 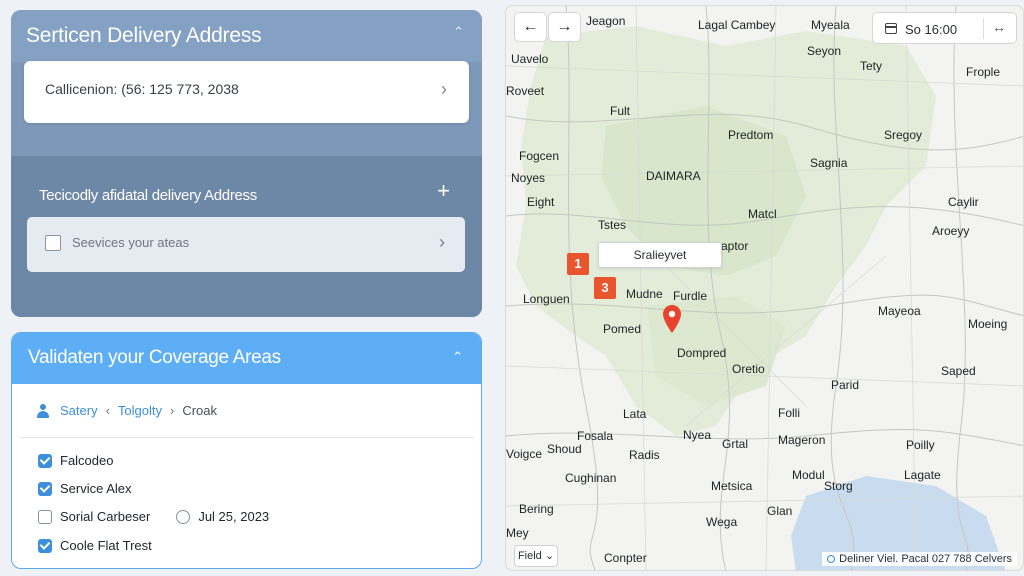 I want to click on map-label: Moeing, so click(x=988, y=324).